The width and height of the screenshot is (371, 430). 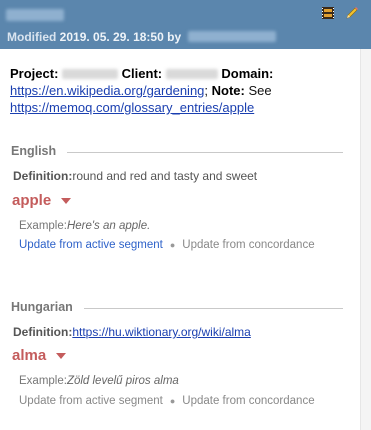 What do you see at coordinates (352, 13) in the screenshot?
I see `pencil-icon` at bounding box center [352, 13].